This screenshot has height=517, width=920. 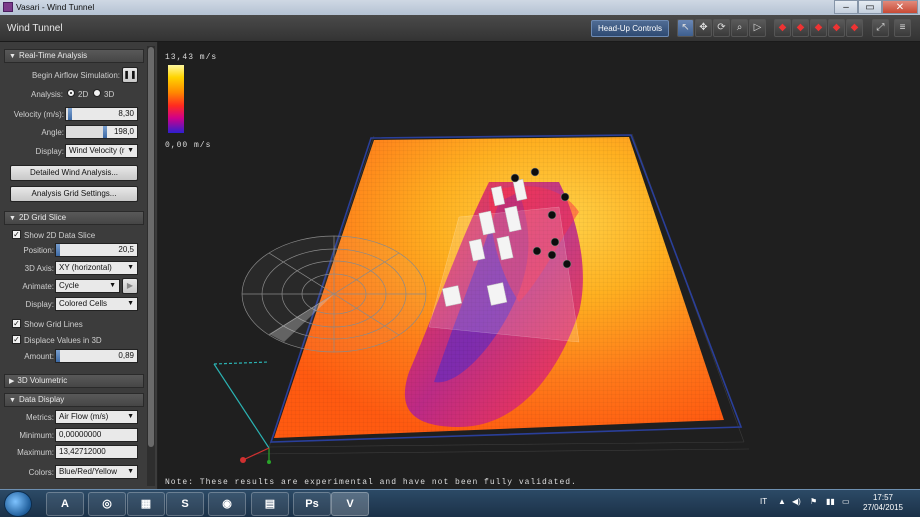 What do you see at coordinates (460, 7) in the screenshot?
I see `window-titlebar: Vasari - Wind Tunnel – ▭ ✕` at bounding box center [460, 7].